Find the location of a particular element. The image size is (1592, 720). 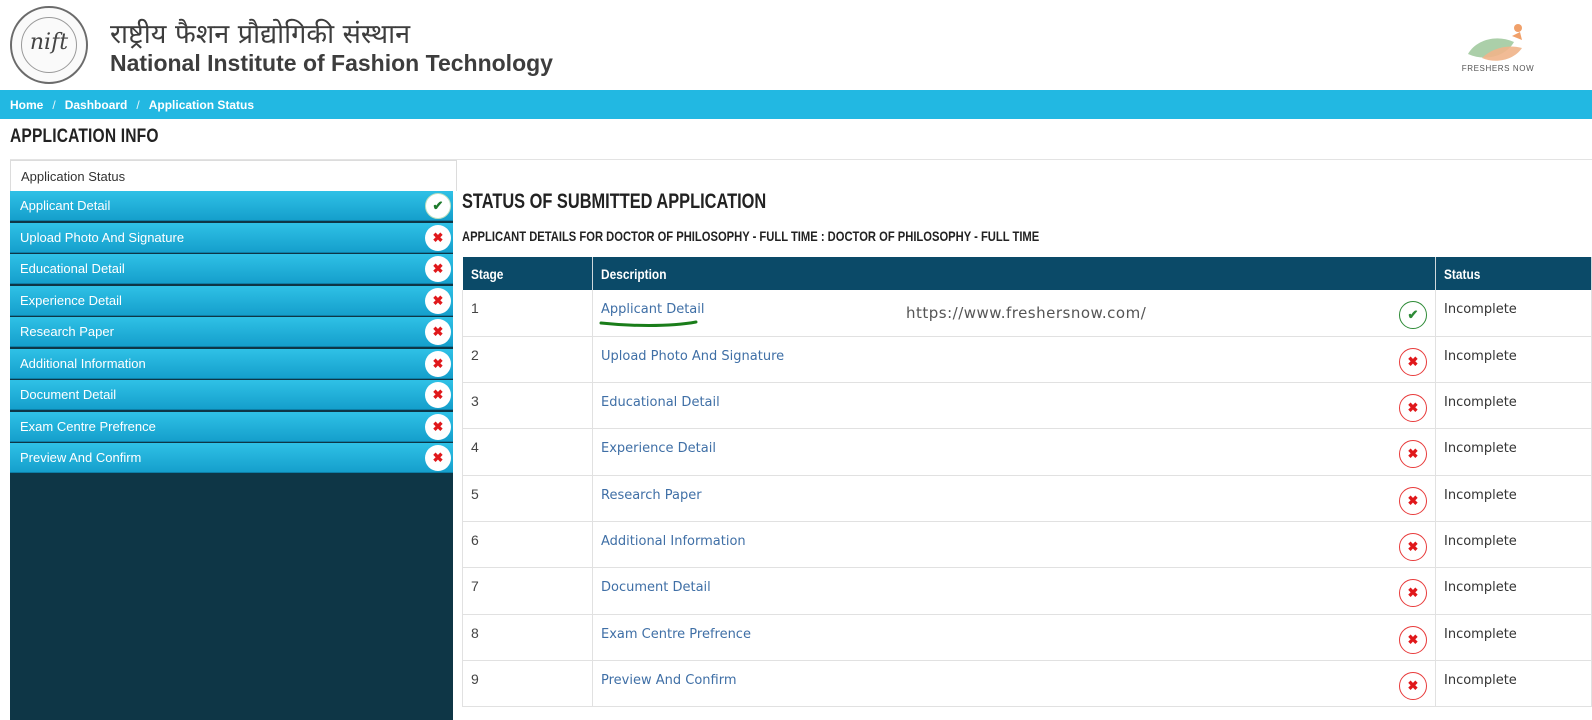

experience-detail-link: Experience Detail is located at coordinates (658, 448).